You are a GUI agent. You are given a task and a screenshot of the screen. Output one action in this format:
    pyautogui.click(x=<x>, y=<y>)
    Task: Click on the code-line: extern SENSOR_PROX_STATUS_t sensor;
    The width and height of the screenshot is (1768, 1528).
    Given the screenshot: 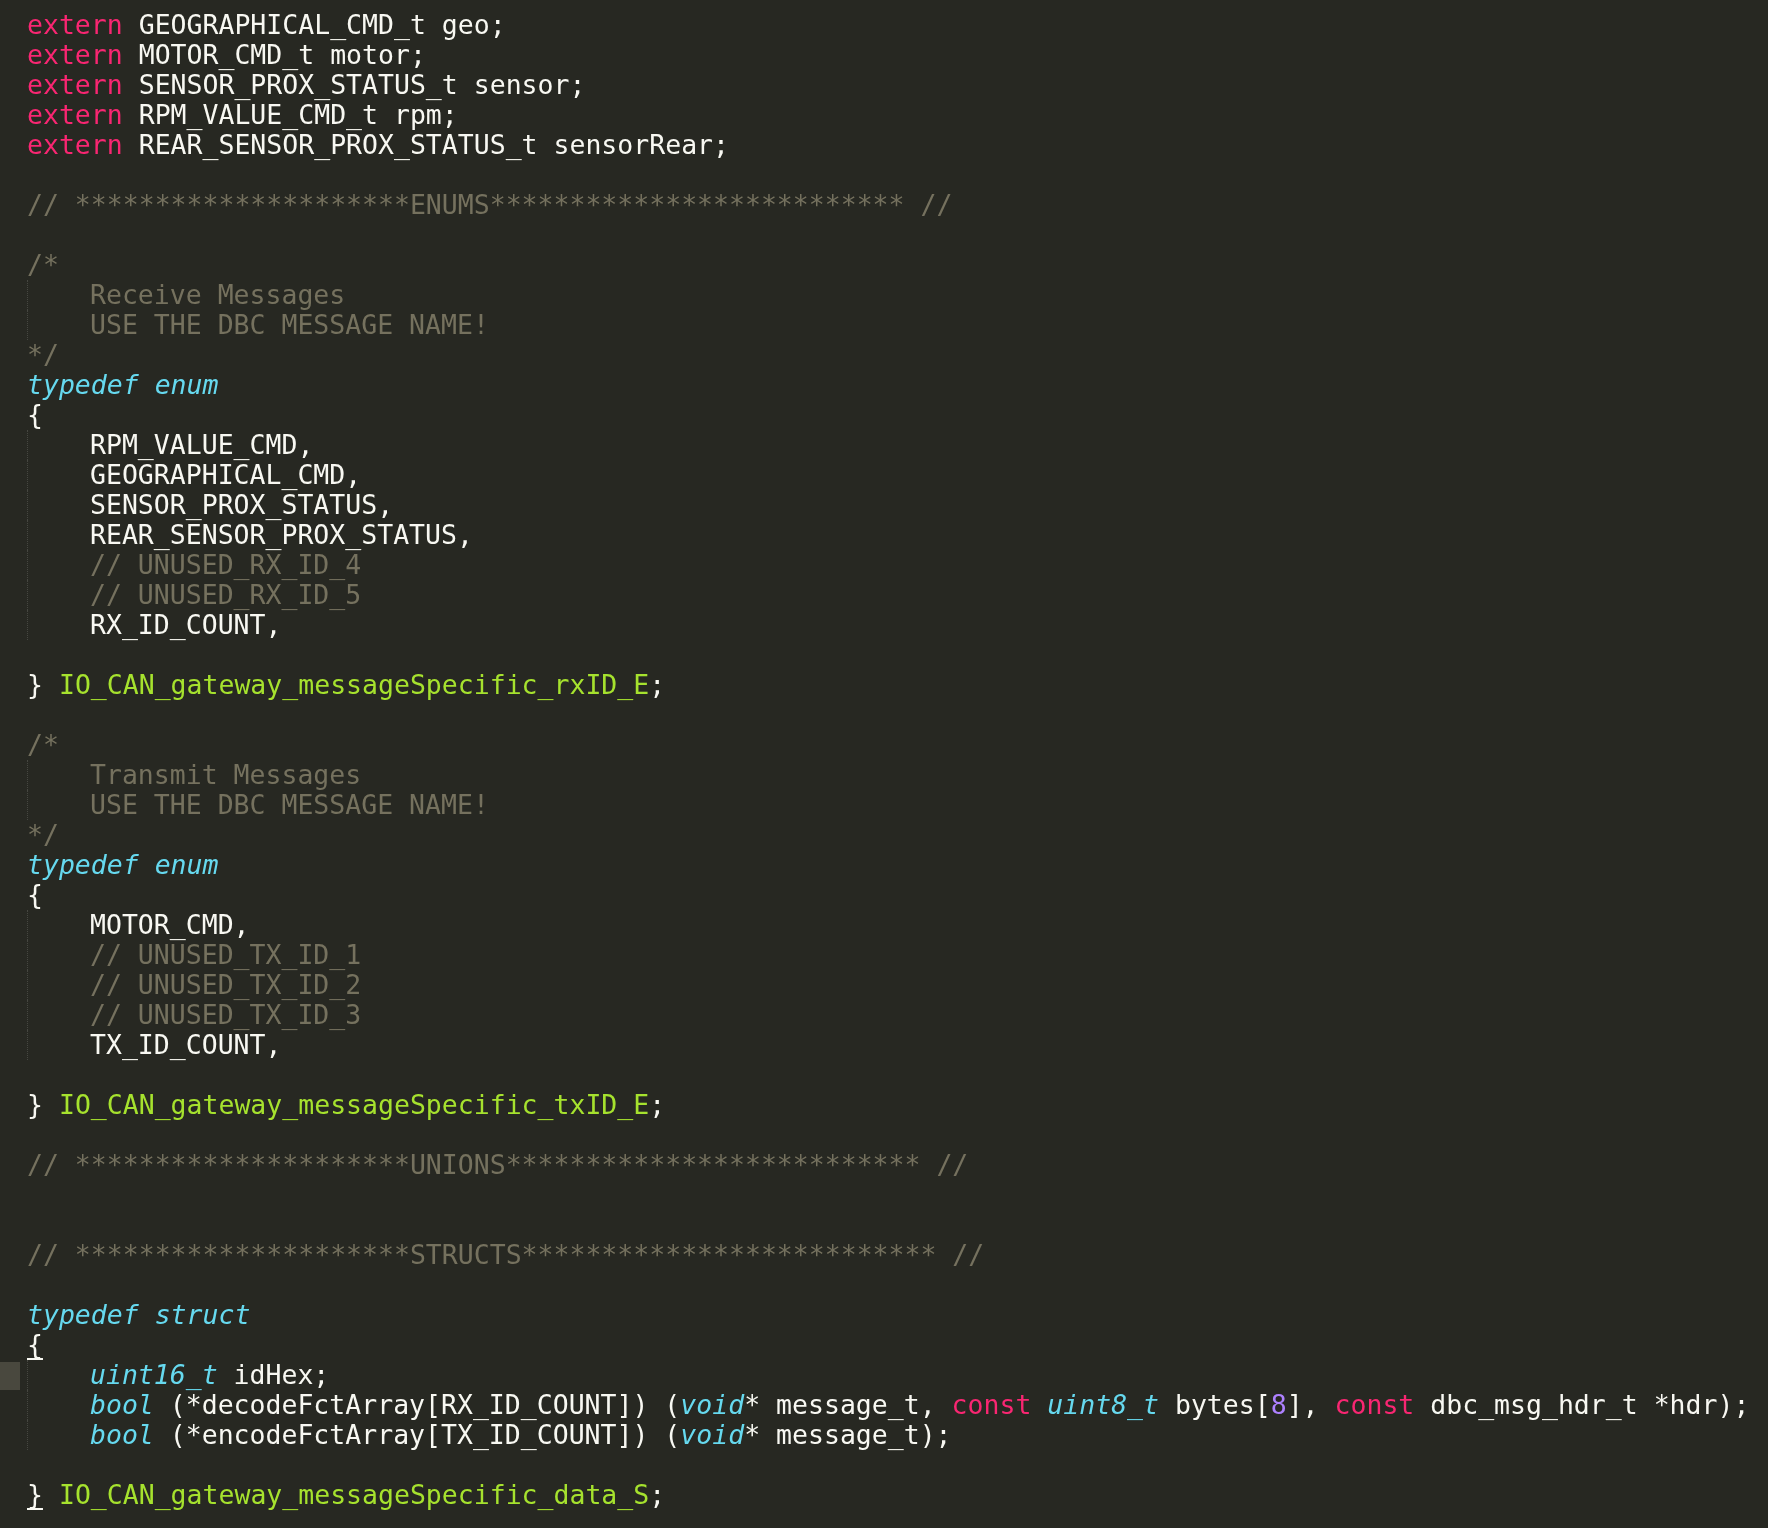 What is the action you would take?
    pyautogui.click(x=306, y=85)
    